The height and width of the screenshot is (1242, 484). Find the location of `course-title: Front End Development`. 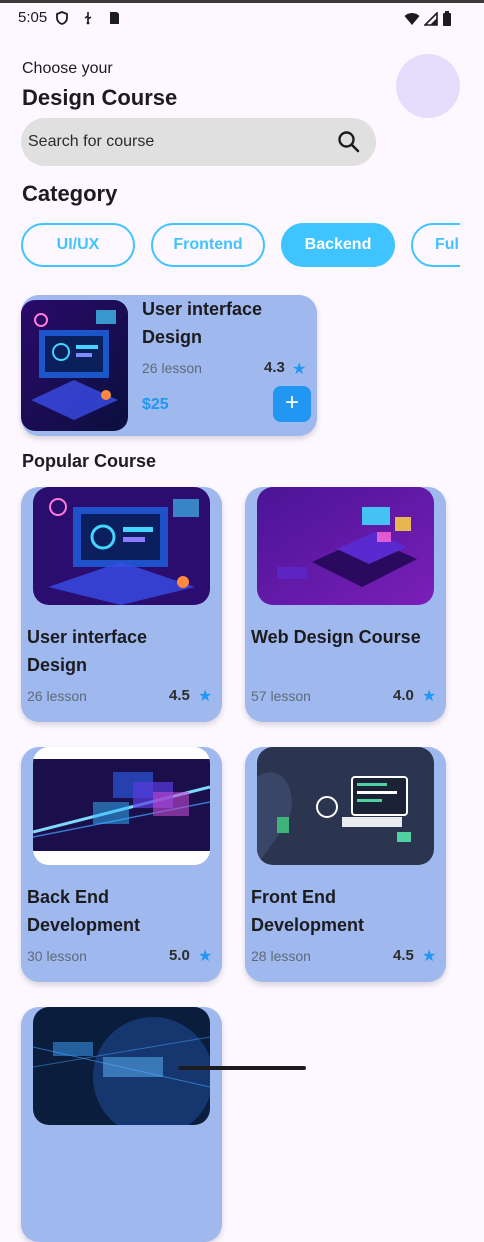

course-title: Front End Development is located at coordinates (308, 911).